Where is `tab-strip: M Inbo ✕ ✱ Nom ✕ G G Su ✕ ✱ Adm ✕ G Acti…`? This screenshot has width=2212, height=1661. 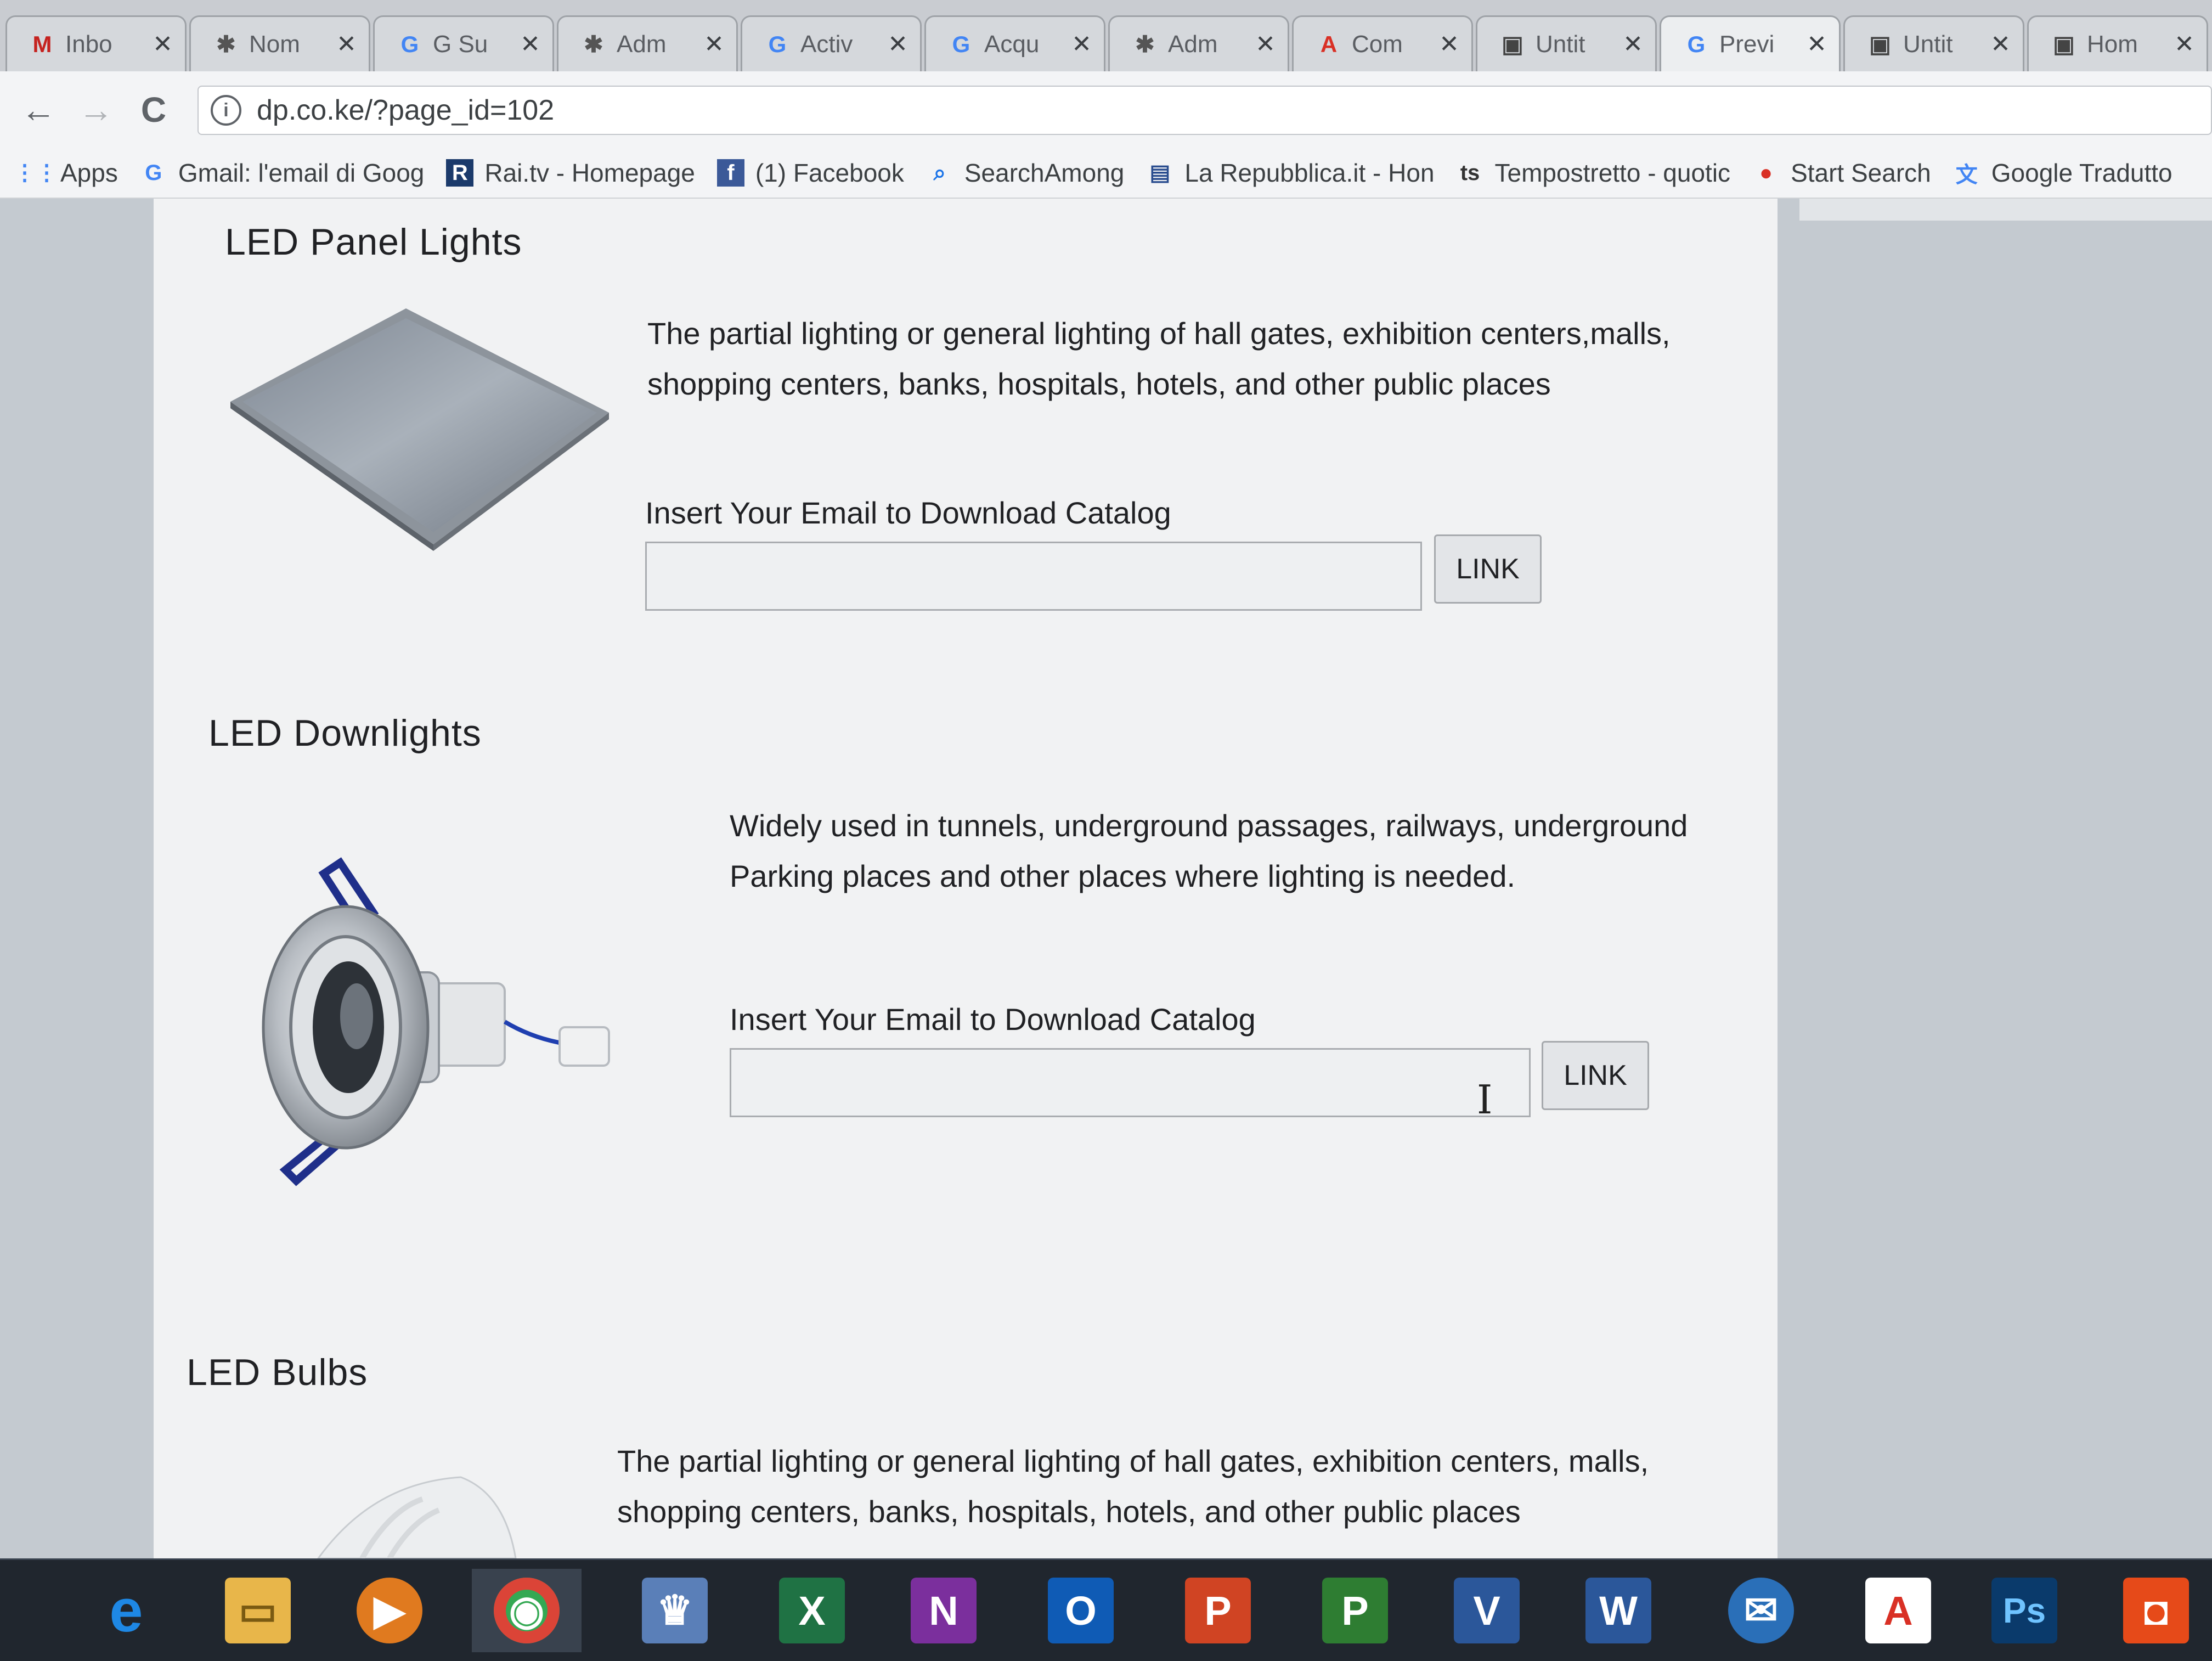 tab-strip: M Inbo ✕ ✱ Nom ✕ G G Su ✕ ✱ Adm ✕ G Acti… is located at coordinates (1106, 36).